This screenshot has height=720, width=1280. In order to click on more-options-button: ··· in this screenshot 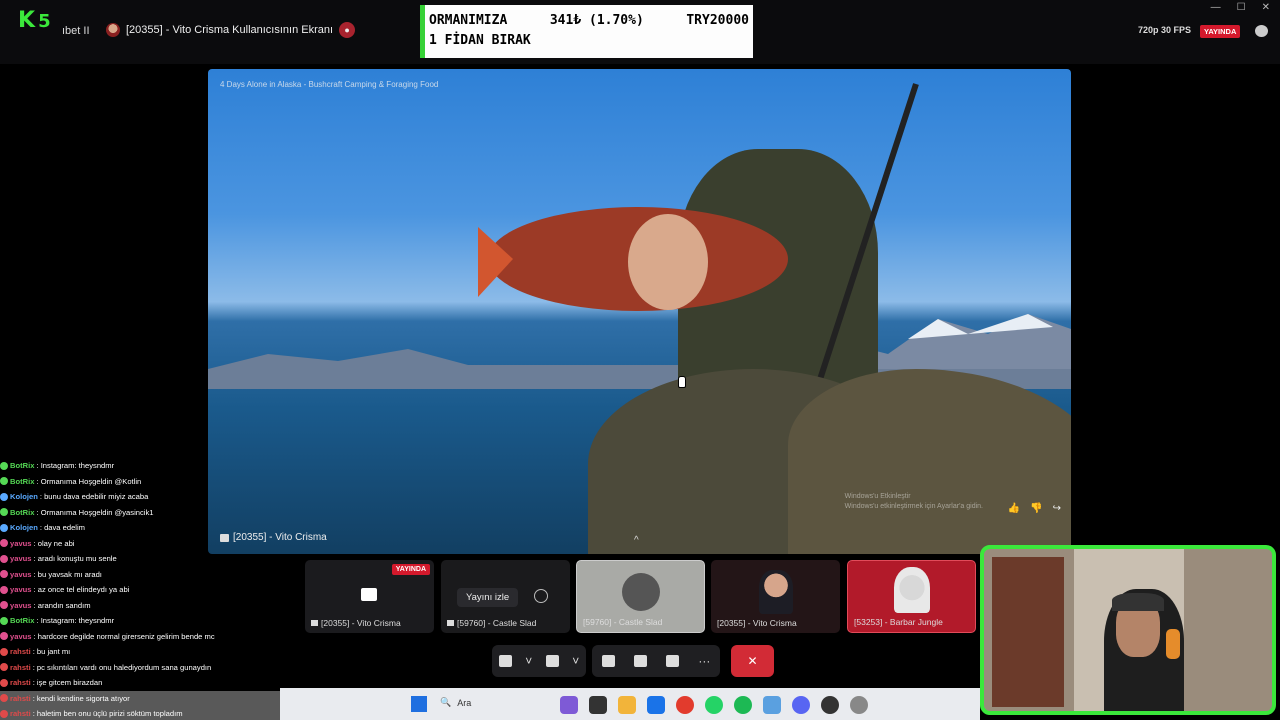, I will do `click(704, 661)`.